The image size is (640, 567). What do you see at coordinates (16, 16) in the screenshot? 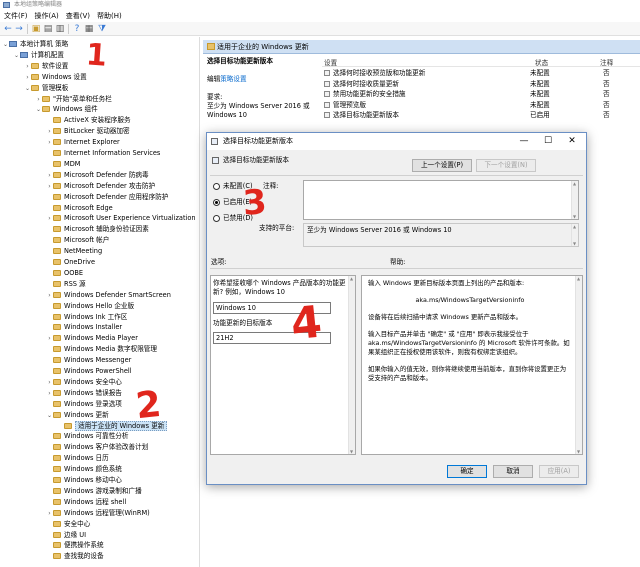
I see `menu-file: 文件(F)` at bounding box center [16, 16].